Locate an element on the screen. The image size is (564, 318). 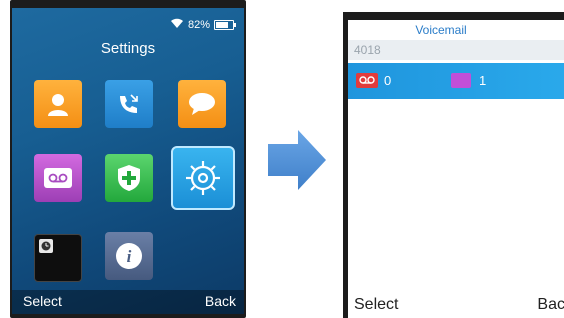
status-bar: 82% is located at coordinates (203, 25).